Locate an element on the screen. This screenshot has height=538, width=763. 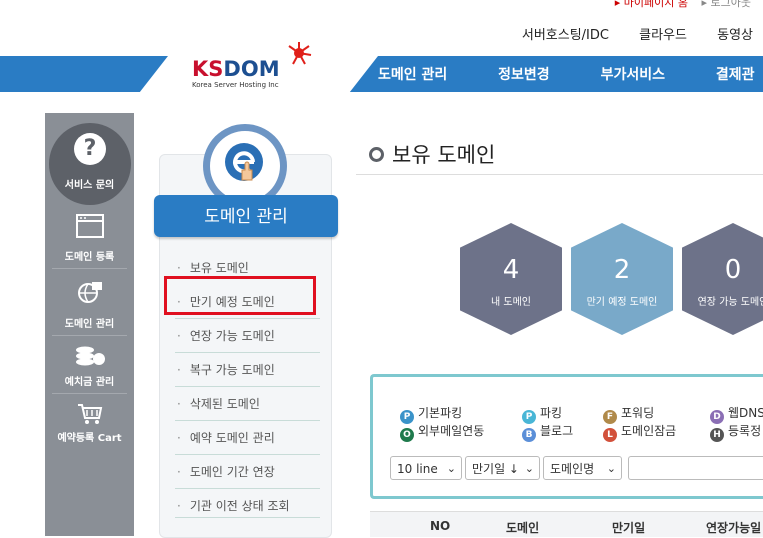
logo-ks: KS is located at coordinates (208, 69).